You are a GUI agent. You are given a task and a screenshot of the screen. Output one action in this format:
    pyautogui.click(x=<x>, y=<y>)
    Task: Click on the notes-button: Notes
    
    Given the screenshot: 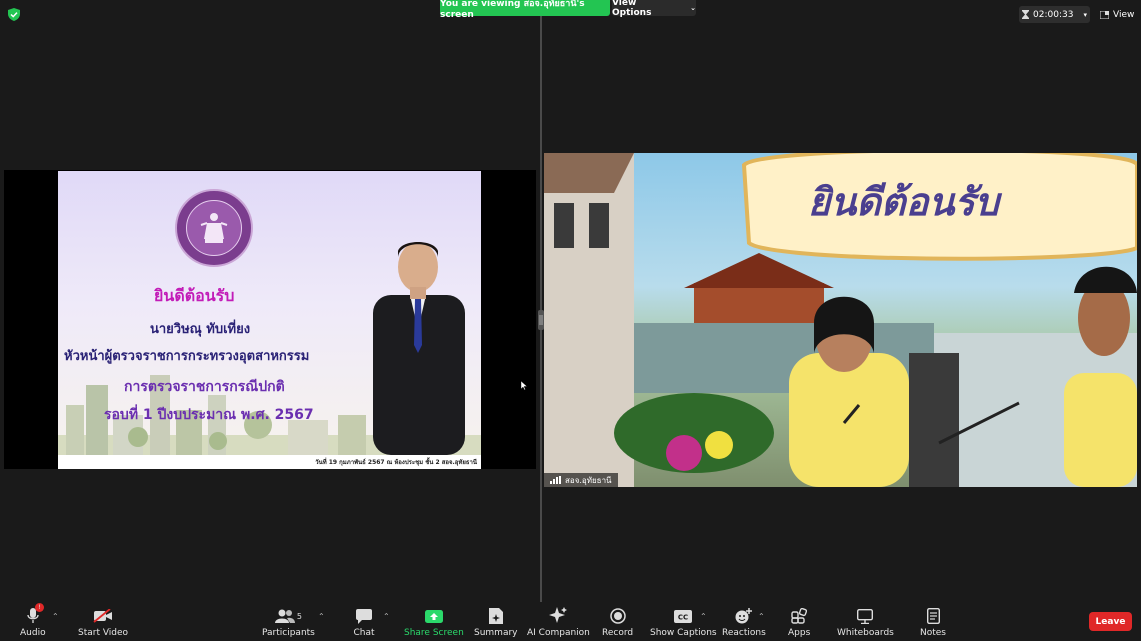 What is the action you would take?
    pyautogui.click(x=933, y=622)
    